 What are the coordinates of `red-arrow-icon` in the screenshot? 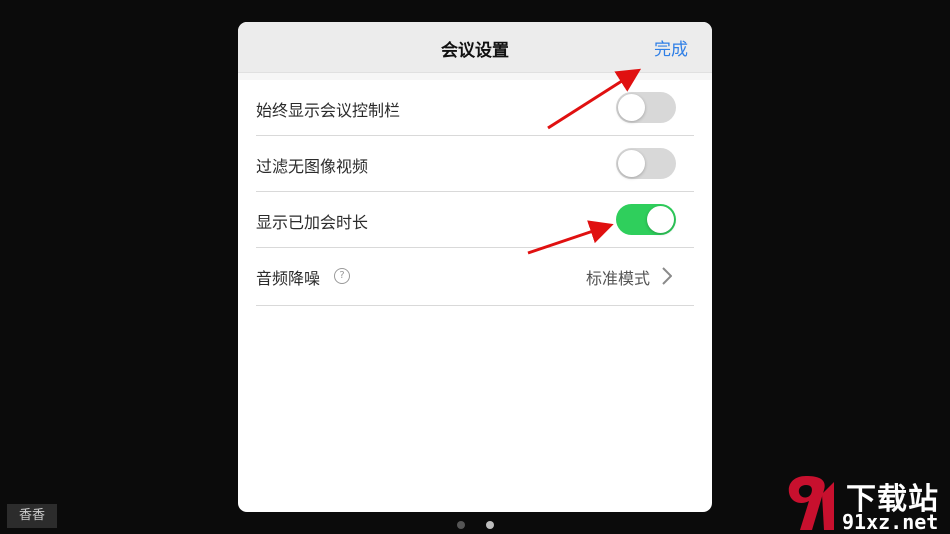 It's located at (584, 161).